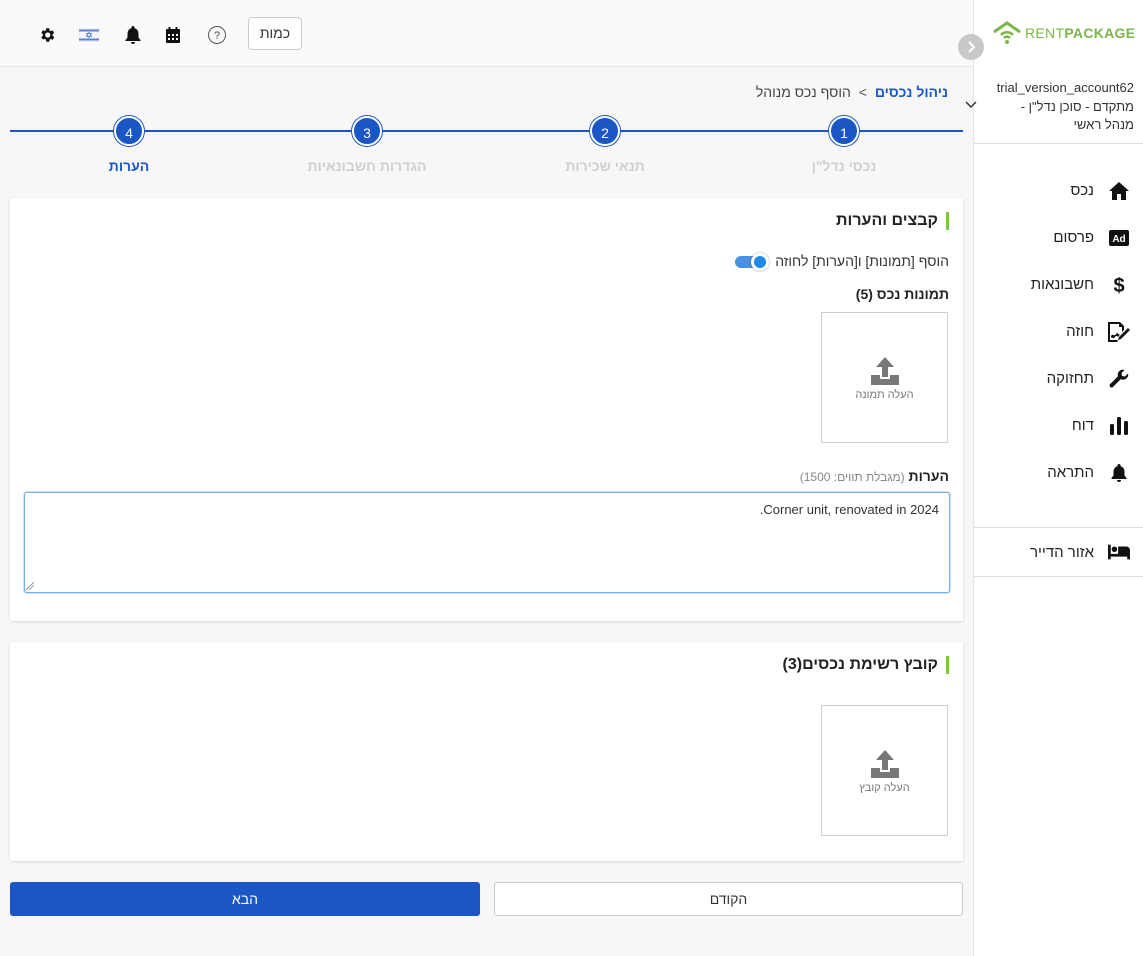  Describe the element at coordinates (1007, 33) in the screenshot. I see `logo-house-wifi-icon` at that location.